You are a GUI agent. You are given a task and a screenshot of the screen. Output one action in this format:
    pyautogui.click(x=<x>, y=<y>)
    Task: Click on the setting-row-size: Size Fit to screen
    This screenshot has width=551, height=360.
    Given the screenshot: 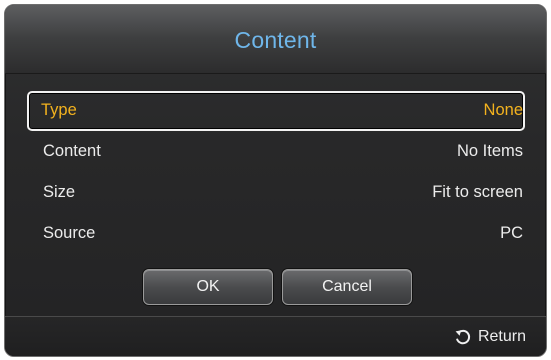 What is the action you would take?
    pyautogui.click(x=276, y=193)
    